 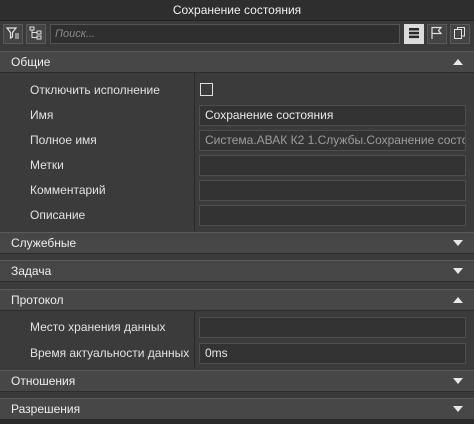 What do you see at coordinates (237, 243) in the screenshot?
I see `section-service: Служебные` at bounding box center [237, 243].